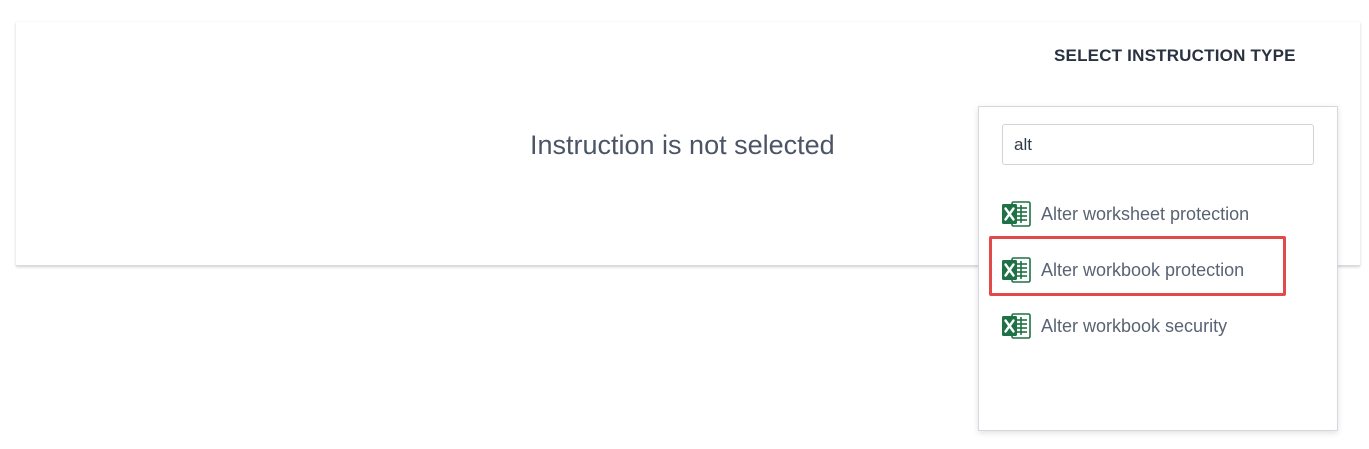  Describe the element at coordinates (1143, 269) in the screenshot. I see `option-label: Alter workbook protection` at that location.